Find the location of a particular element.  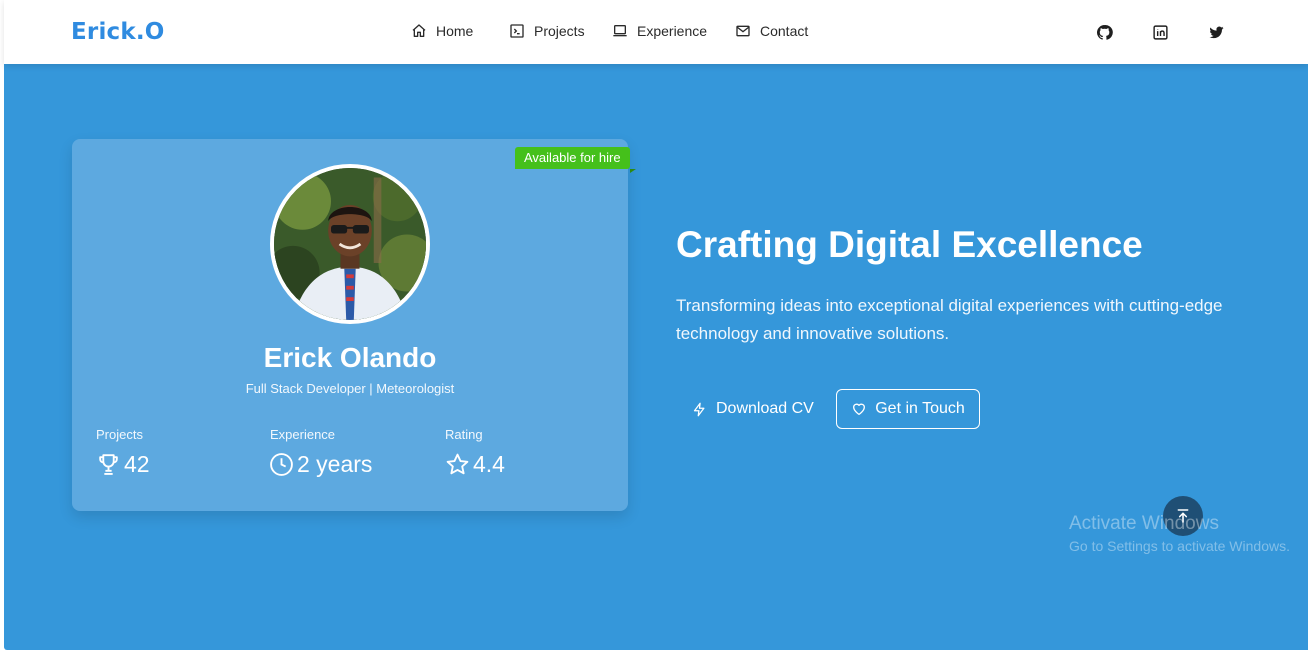

stat-rating: 4.4 is located at coordinates (475, 464).